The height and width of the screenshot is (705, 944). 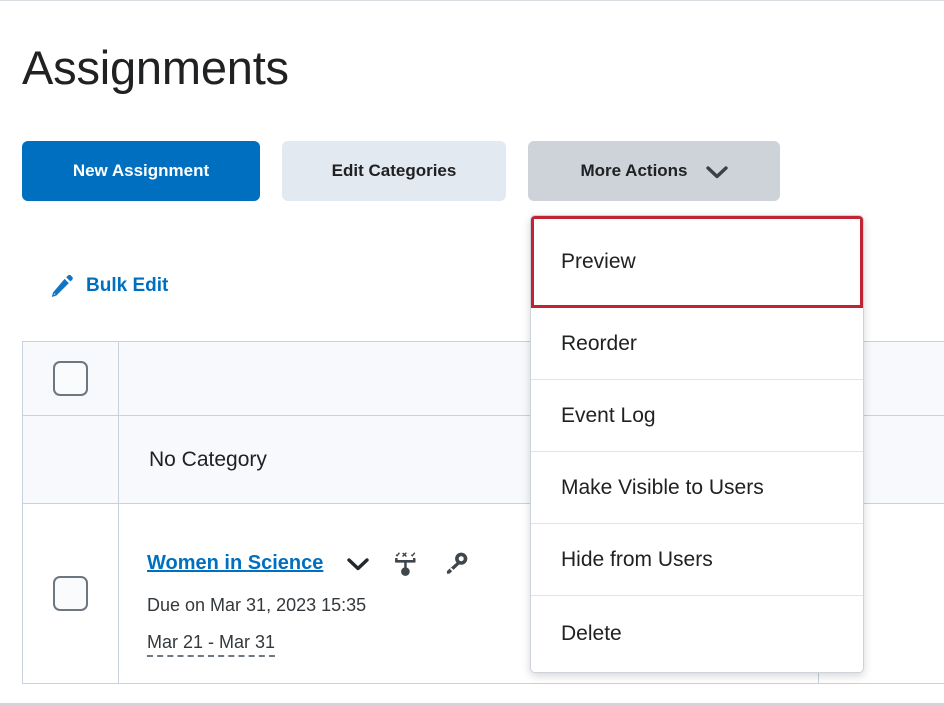 I want to click on key-icon, so click(x=456, y=564).